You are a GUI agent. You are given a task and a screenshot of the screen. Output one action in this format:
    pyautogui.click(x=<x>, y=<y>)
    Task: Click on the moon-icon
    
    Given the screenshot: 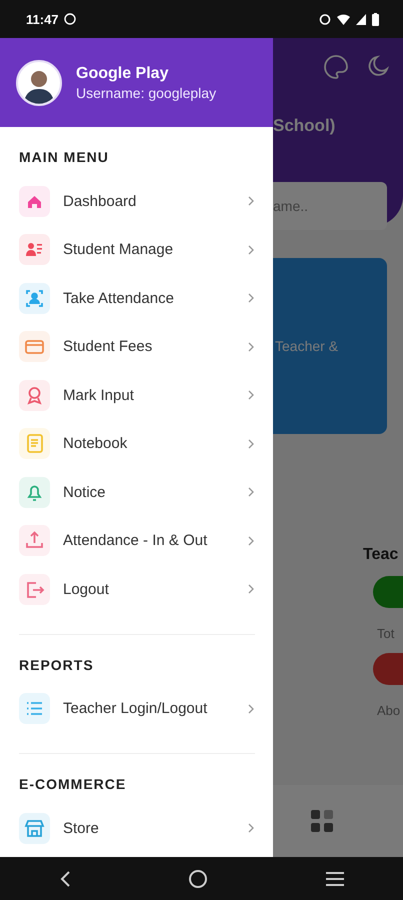 What is the action you would take?
    pyautogui.click(x=379, y=66)
    